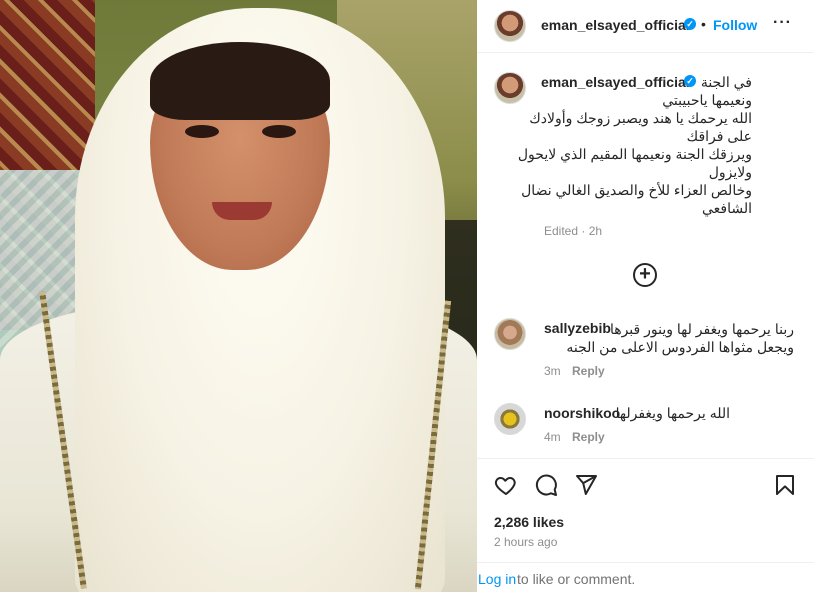  Describe the element at coordinates (552, 371) in the screenshot. I see `comment-time: 3m` at that location.